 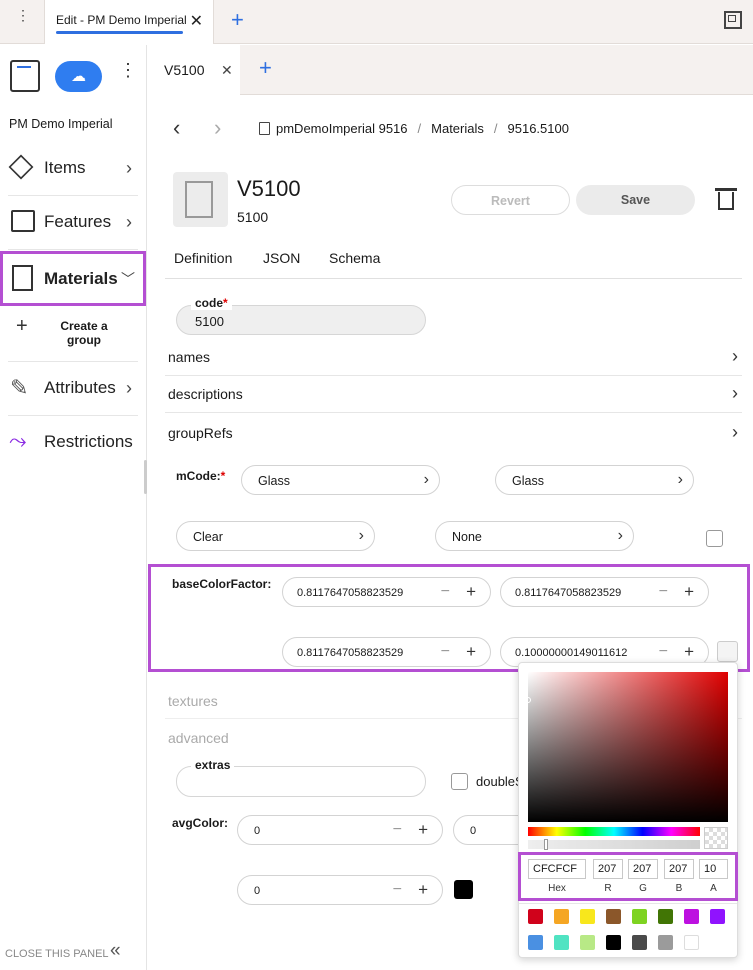 I want to click on saturation-area, so click(x=626, y=747).